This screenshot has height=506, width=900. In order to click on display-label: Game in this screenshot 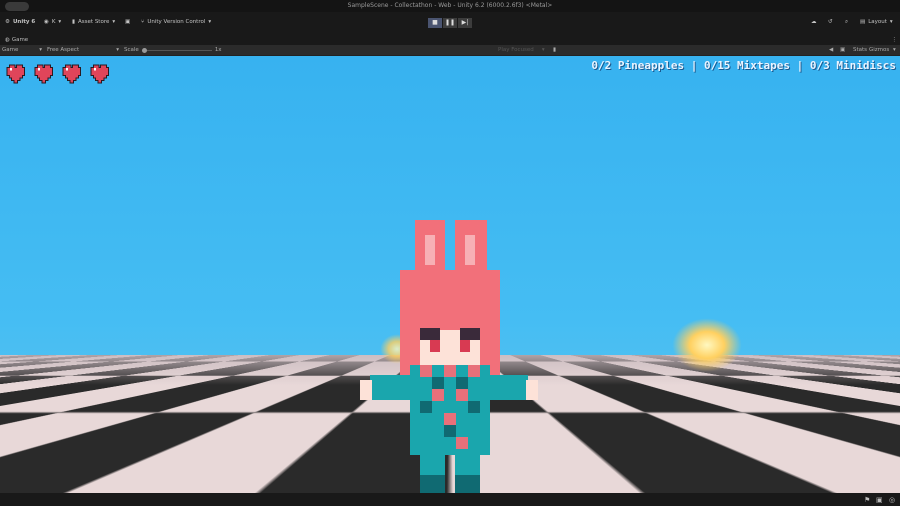, I will do `click(10, 50)`.